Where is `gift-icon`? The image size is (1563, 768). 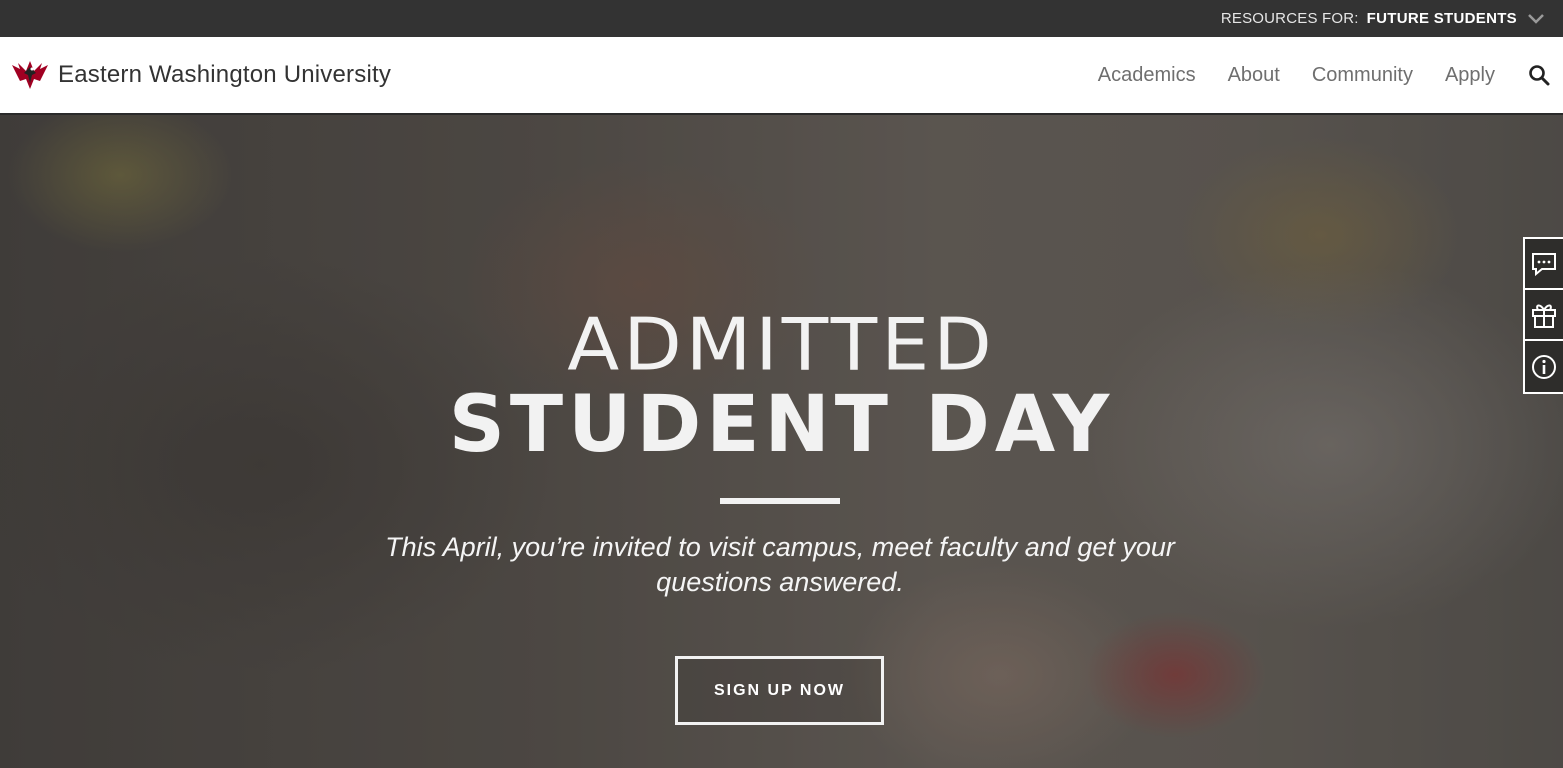
gift-icon is located at coordinates (1544, 315).